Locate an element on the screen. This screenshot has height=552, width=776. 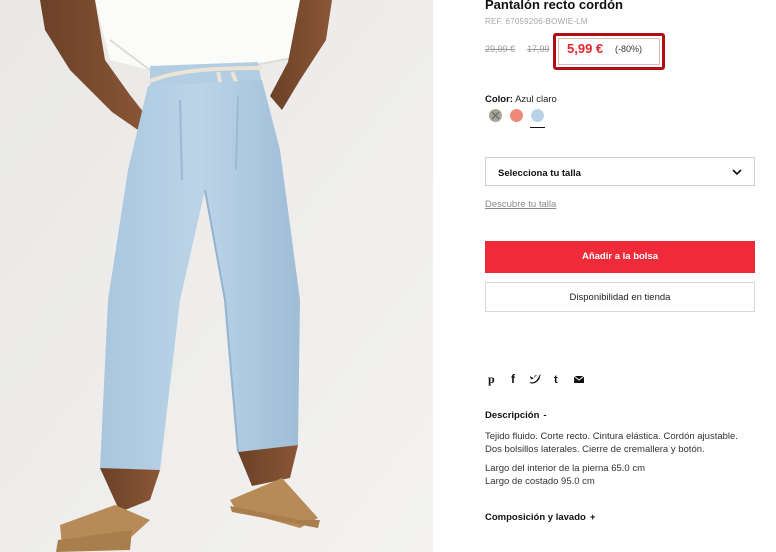
sale-price: 5,99 € is located at coordinates (585, 48).